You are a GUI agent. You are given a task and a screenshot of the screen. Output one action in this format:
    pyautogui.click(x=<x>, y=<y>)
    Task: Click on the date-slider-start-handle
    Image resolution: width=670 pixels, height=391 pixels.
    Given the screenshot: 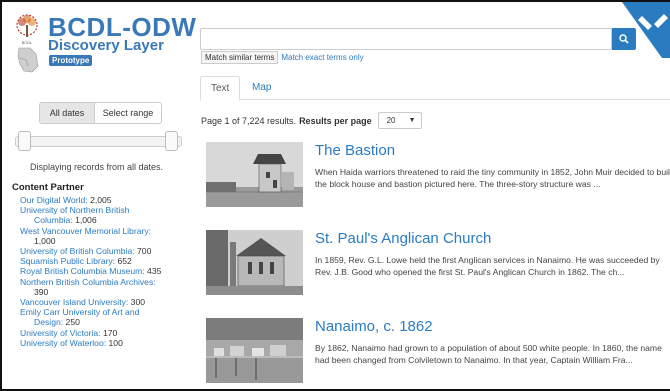 What is the action you would take?
    pyautogui.click(x=24, y=141)
    